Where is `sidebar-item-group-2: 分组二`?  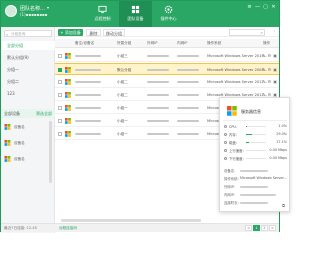
sidebar-item-group-2: 分组二 is located at coordinates (28, 81).